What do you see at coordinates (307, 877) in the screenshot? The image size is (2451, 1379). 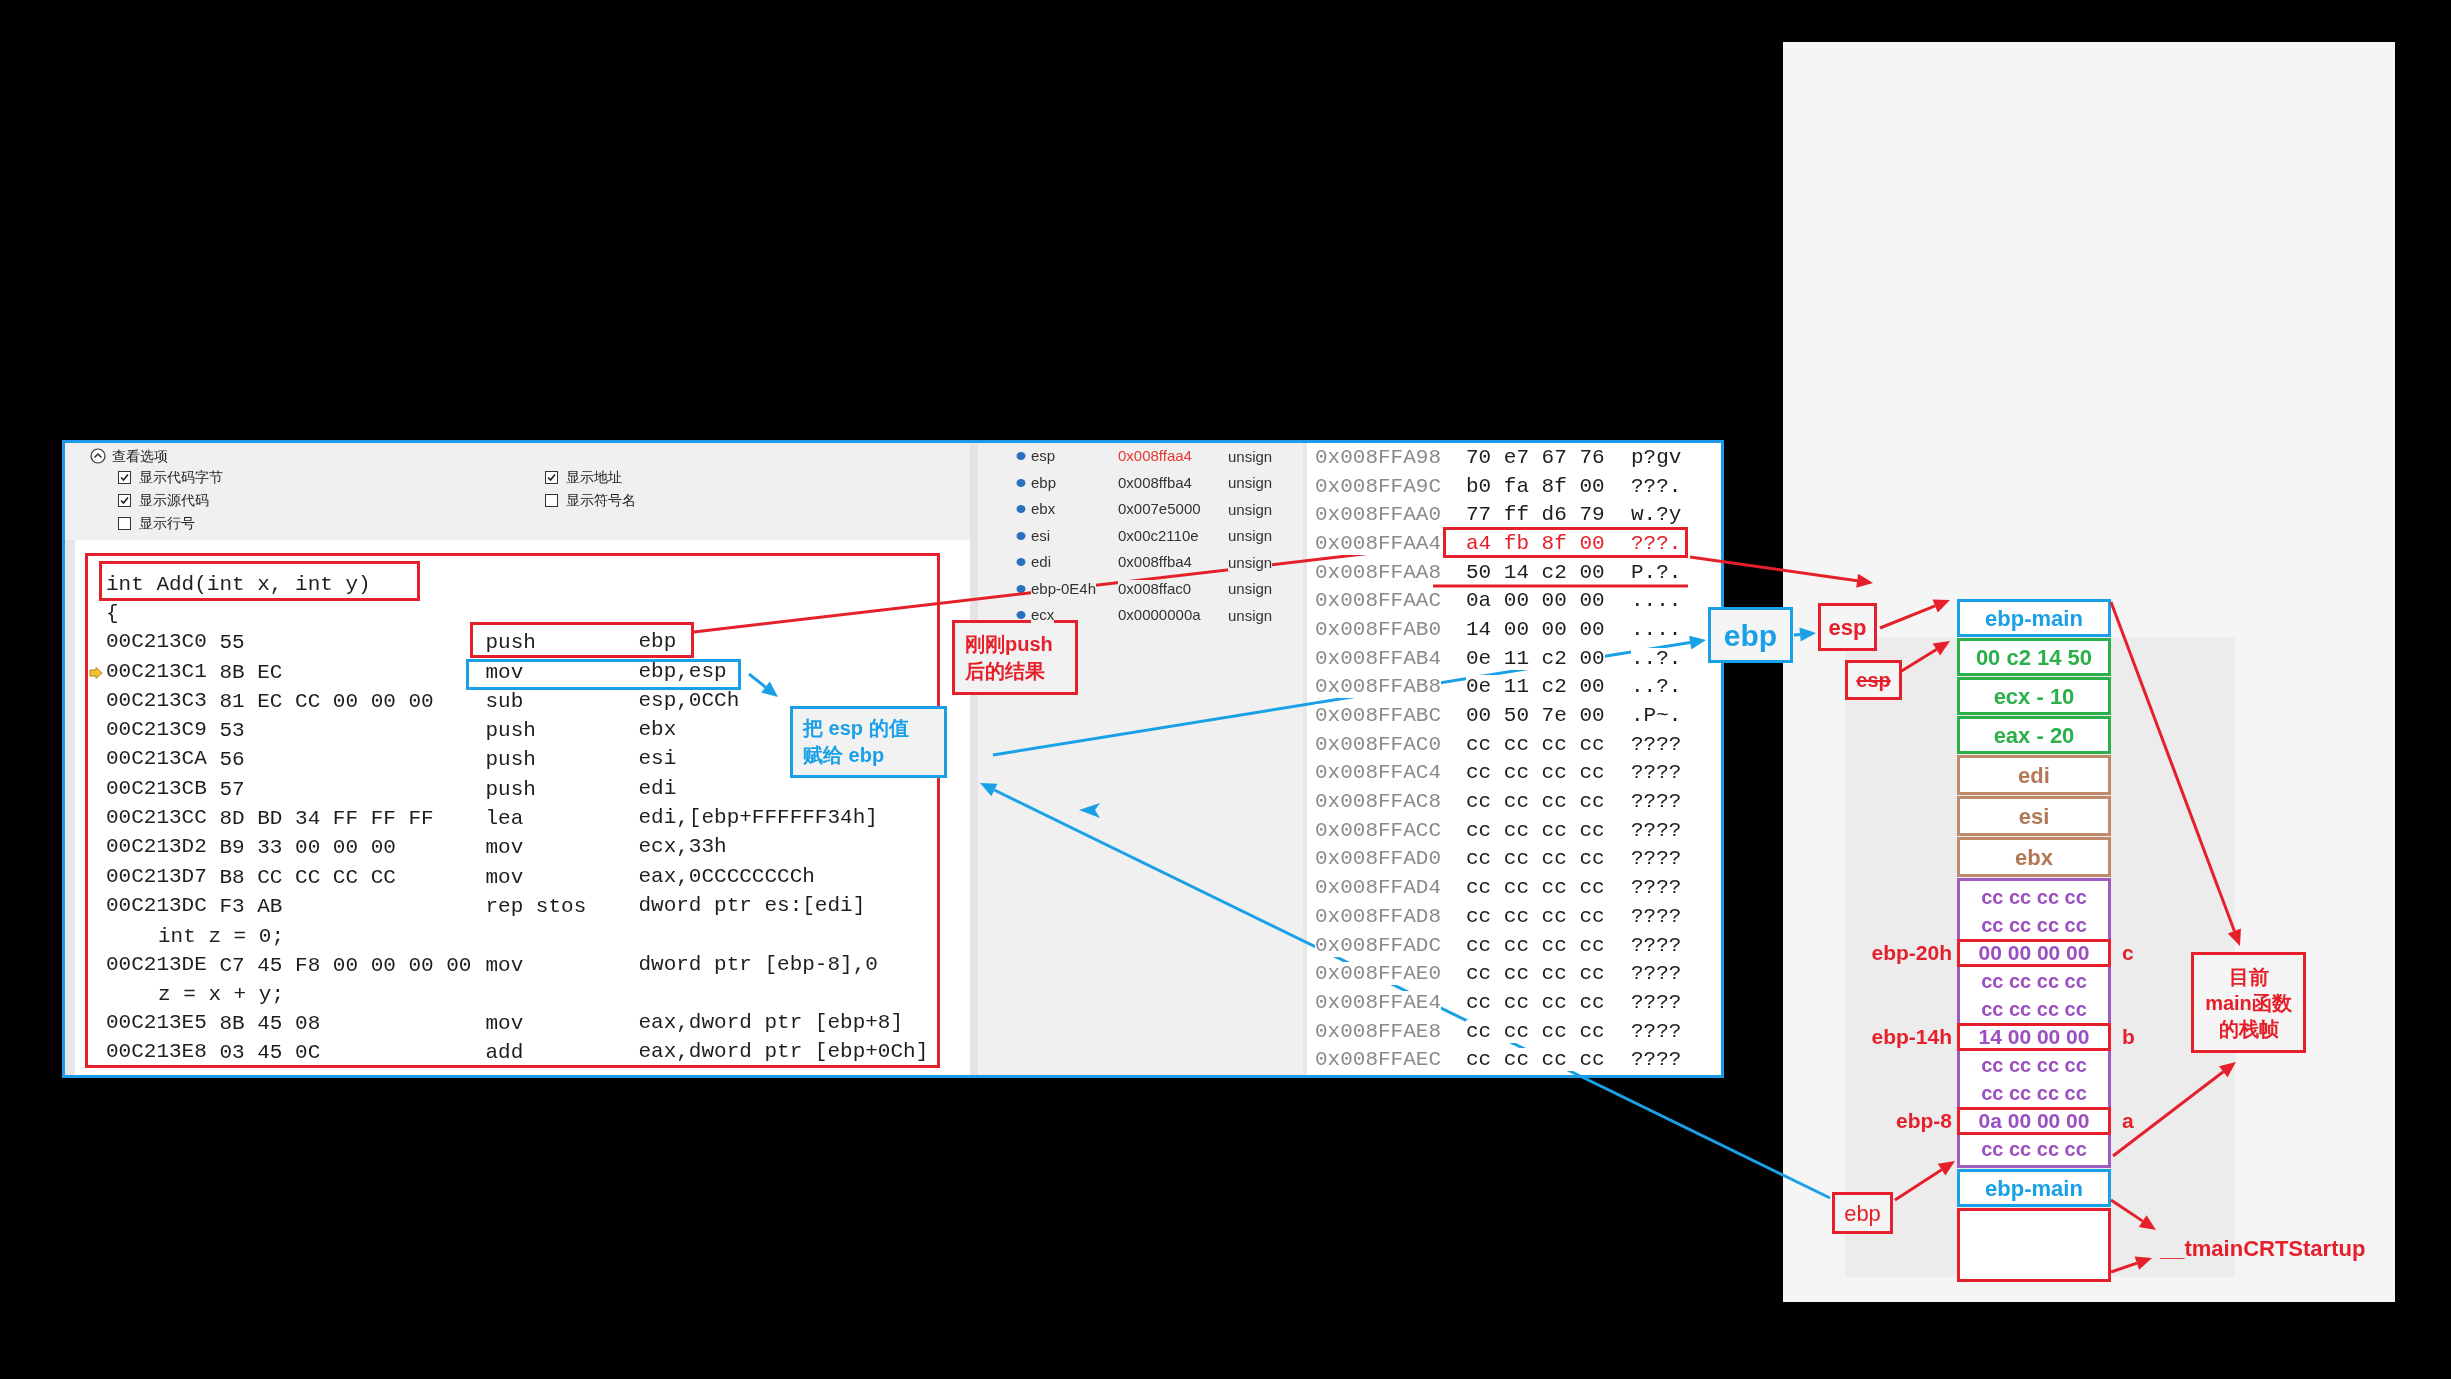 I see `code-bytes: B8 CC CC CC CC` at bounding box center [307, 877].